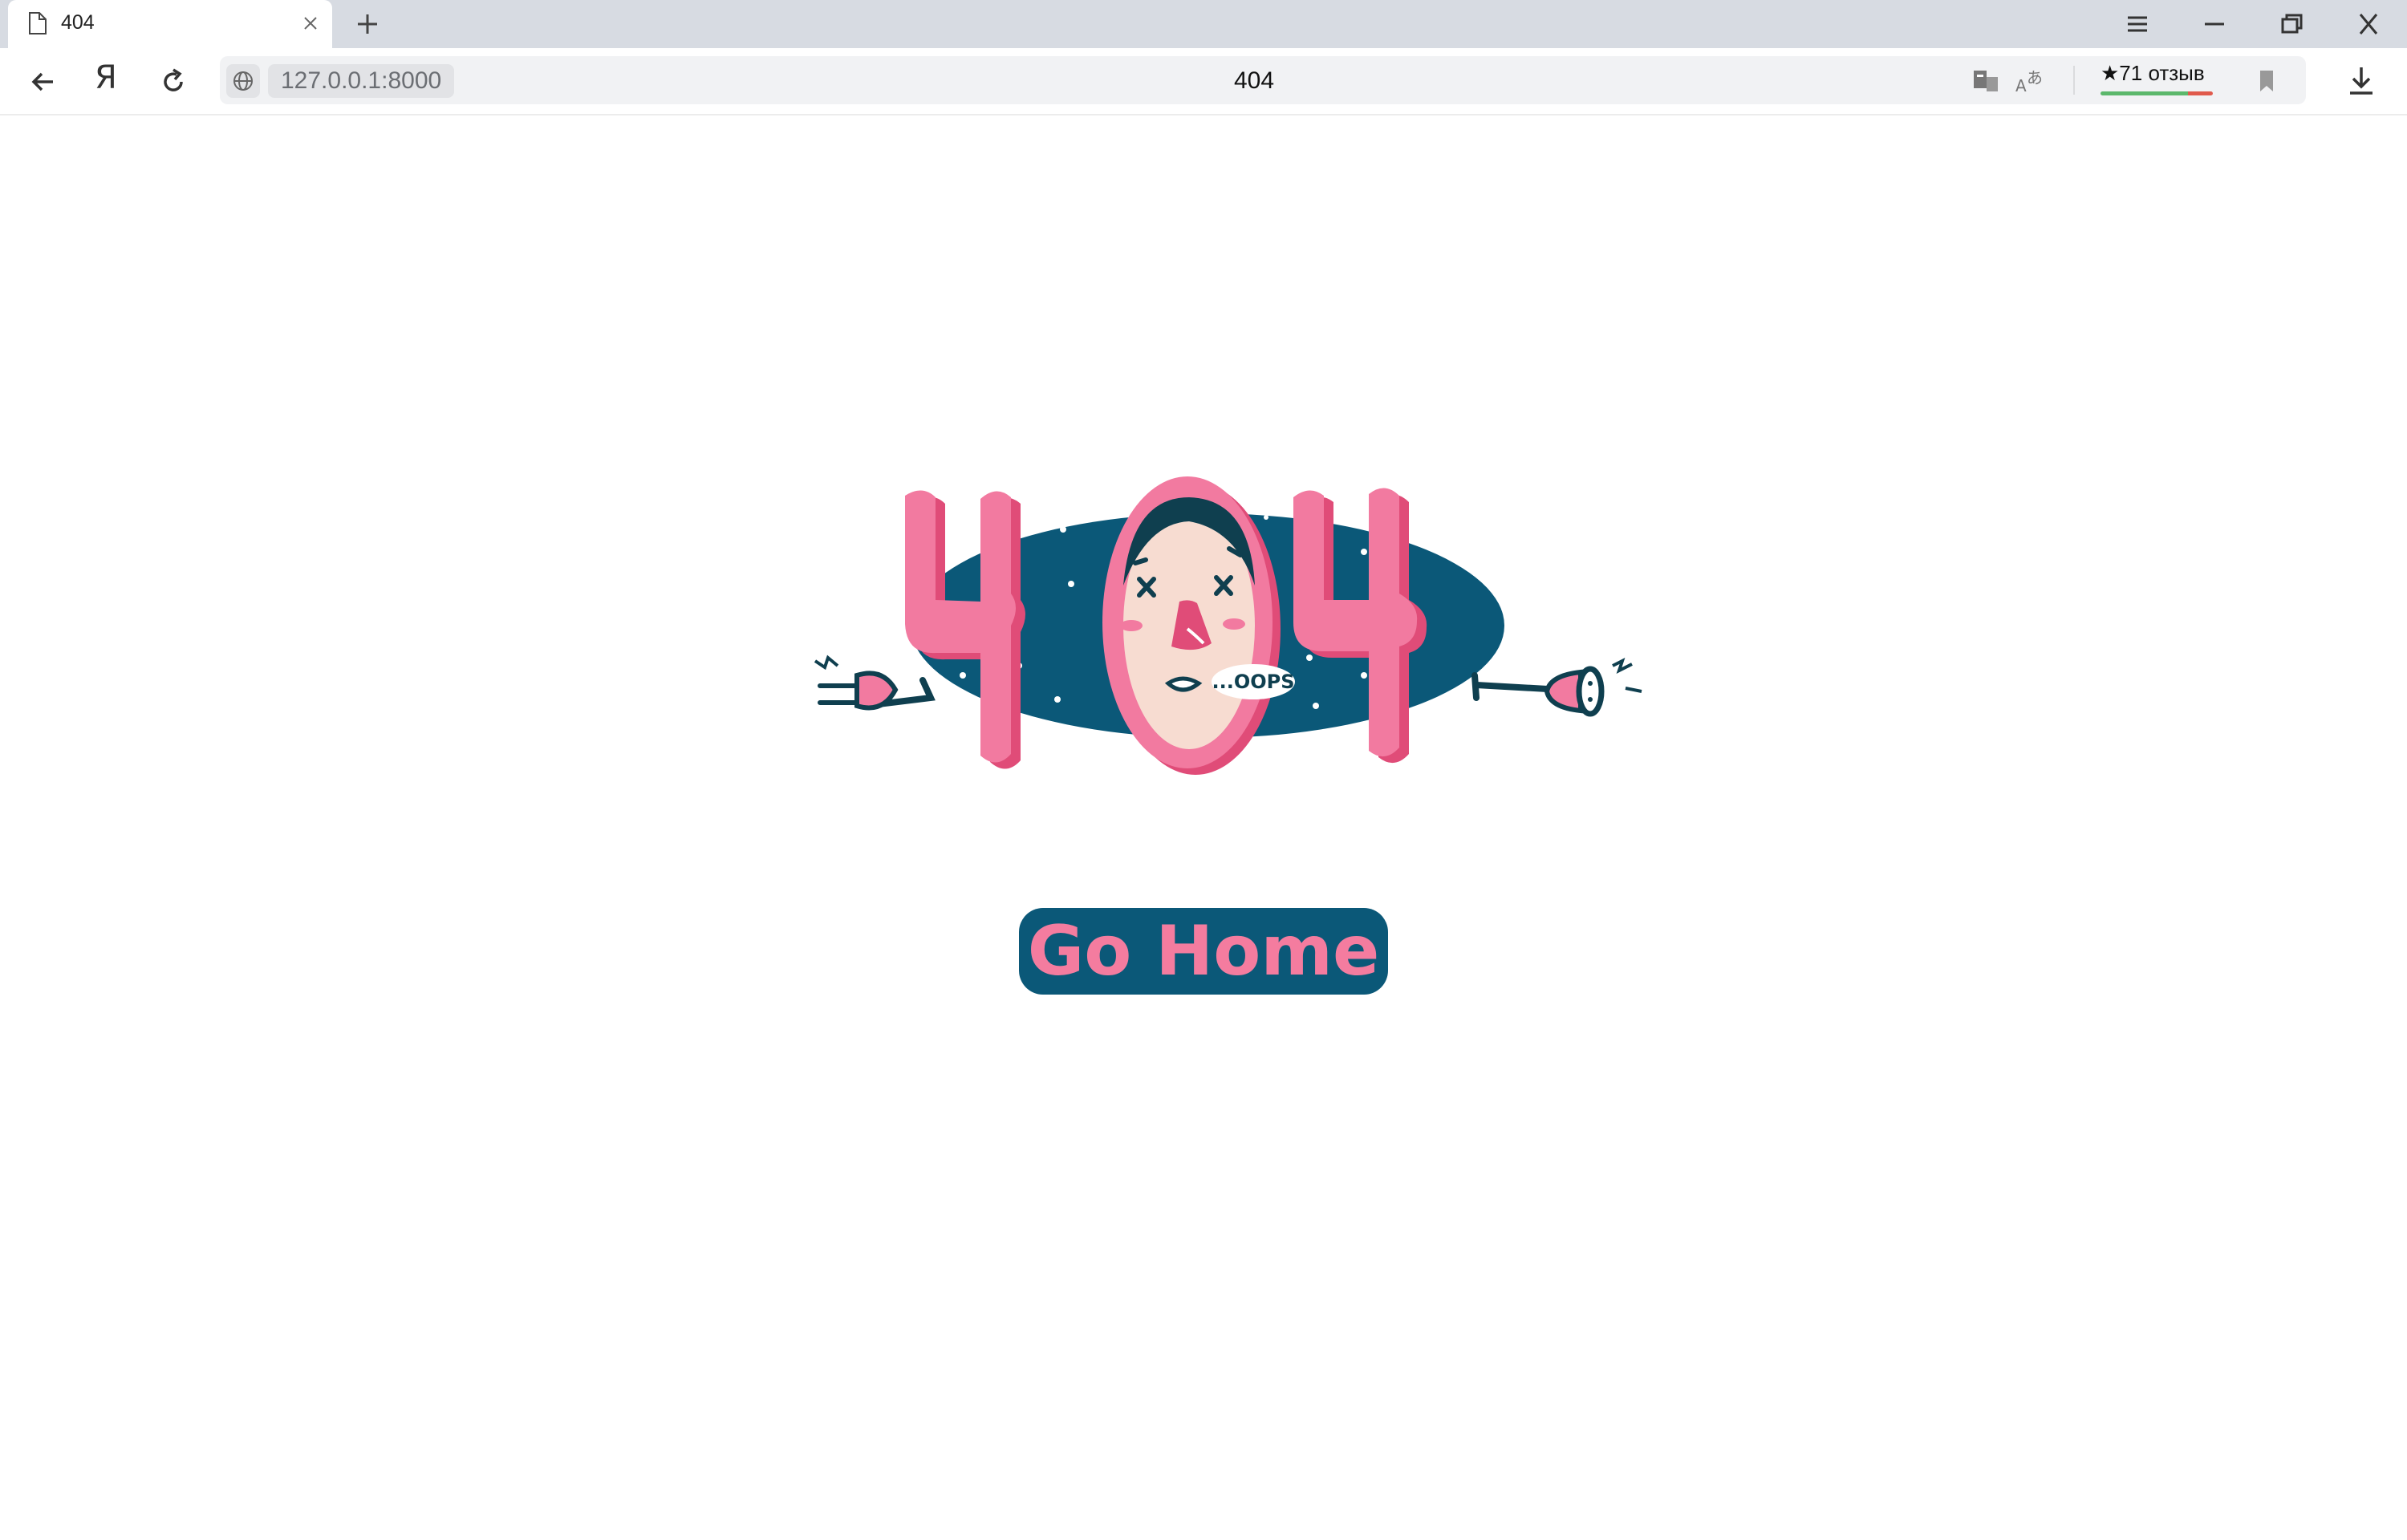 This screenshot has width=2407, height=1540. Describe the element at coordinates (2137, 24) in the screenshot. I see `menu-icon` at that location.